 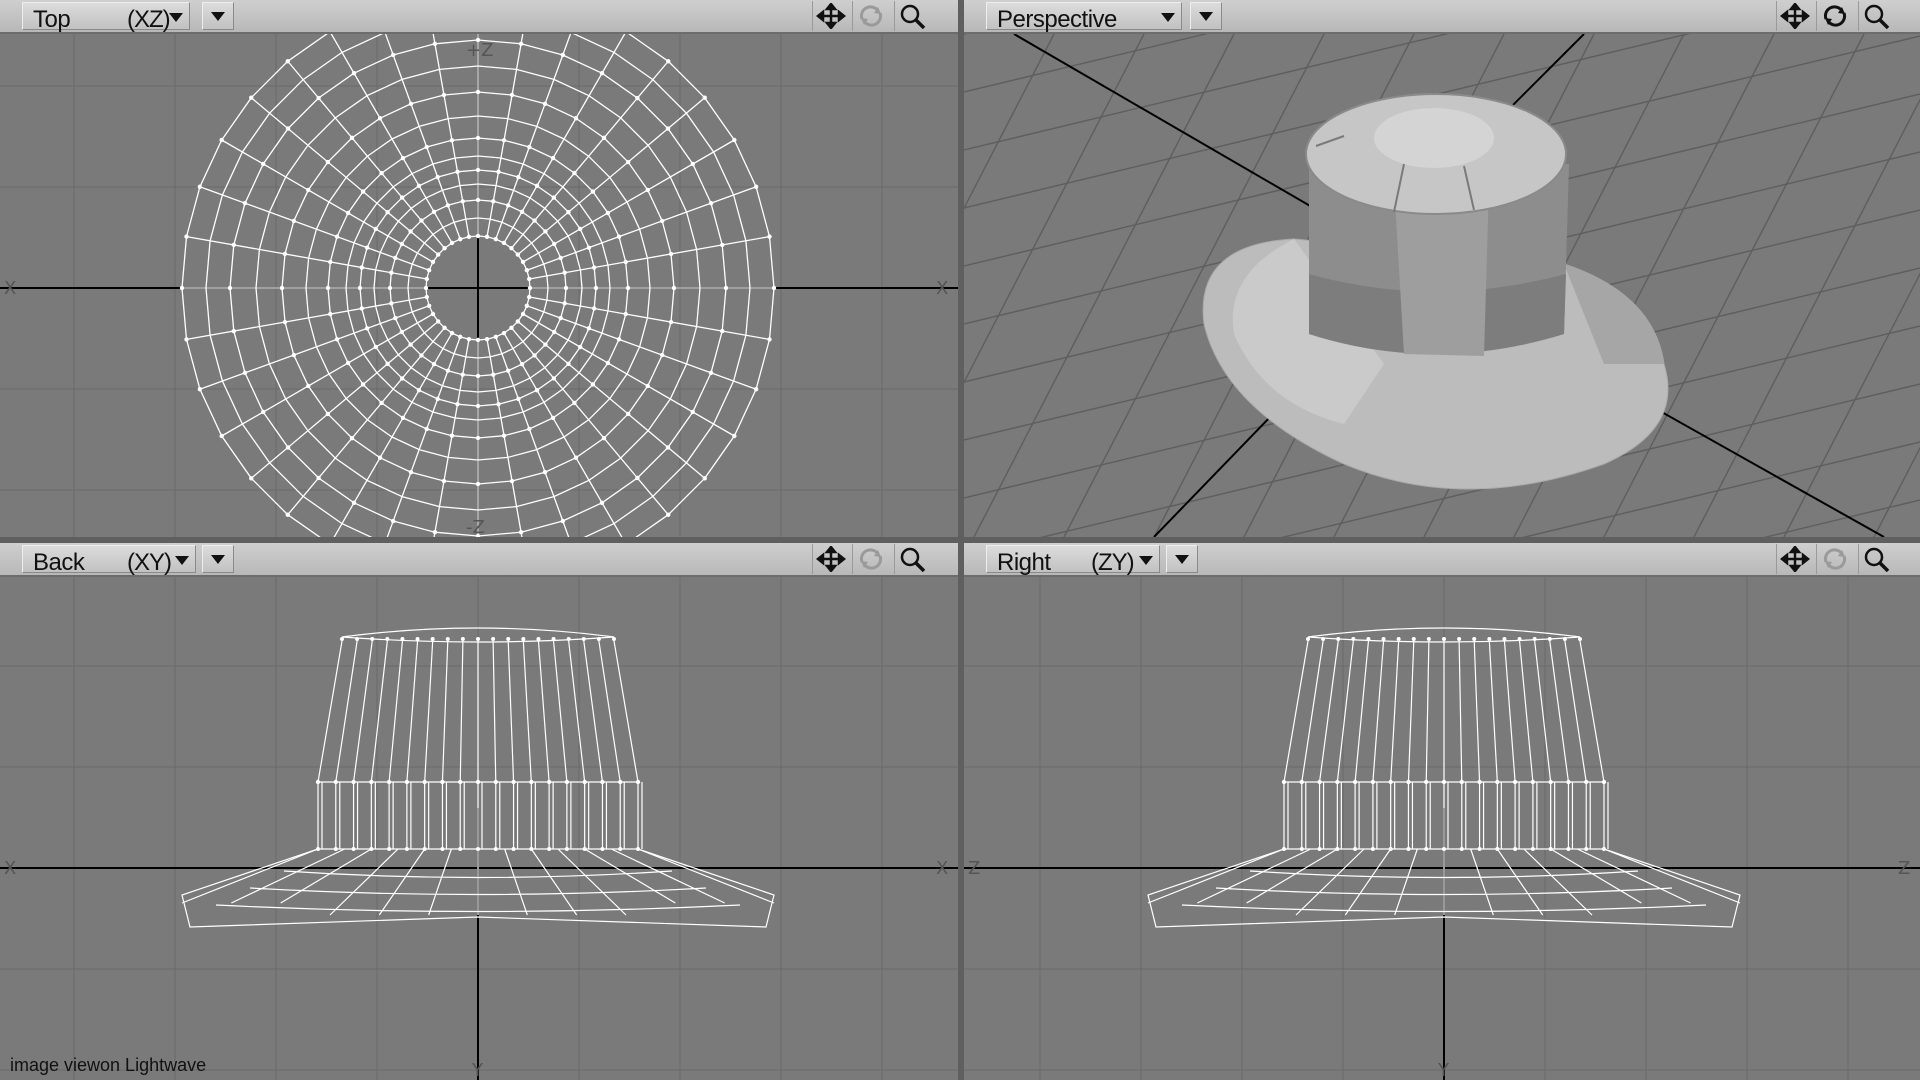 What do you see at coordinates (52, 19) in the screenshot?
I see `view-name-label: Top` at bounding box center [52, 19].